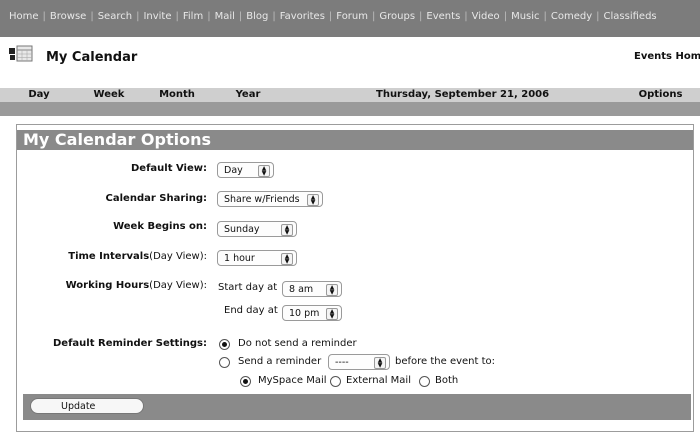 Image resolution: width=700 pixels, height=443 pixels. I want to click on tab-day: Day, so click(39, 95).